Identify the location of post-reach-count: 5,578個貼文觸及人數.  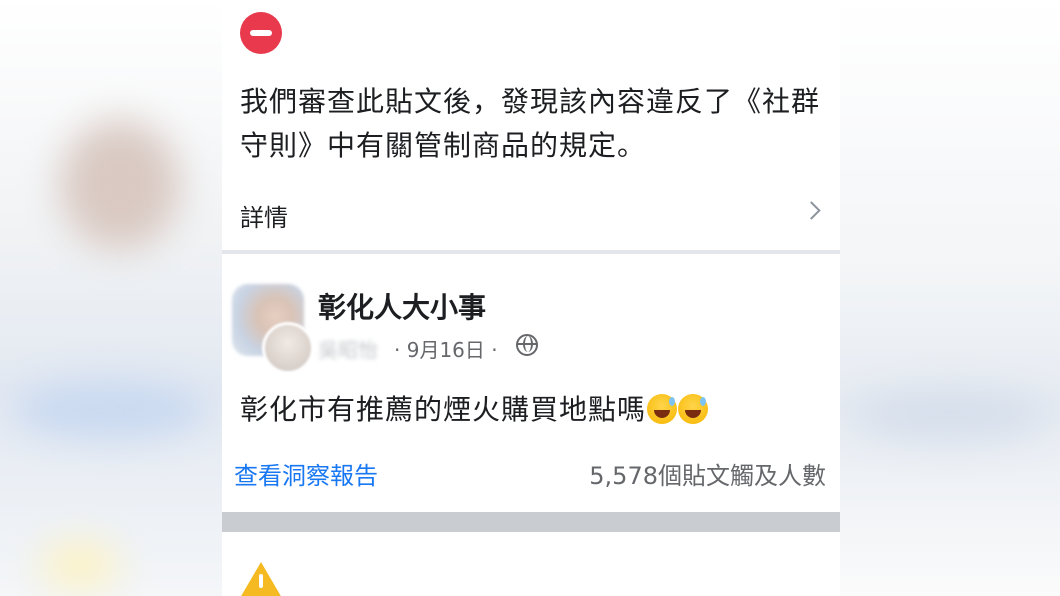
(707, 476).